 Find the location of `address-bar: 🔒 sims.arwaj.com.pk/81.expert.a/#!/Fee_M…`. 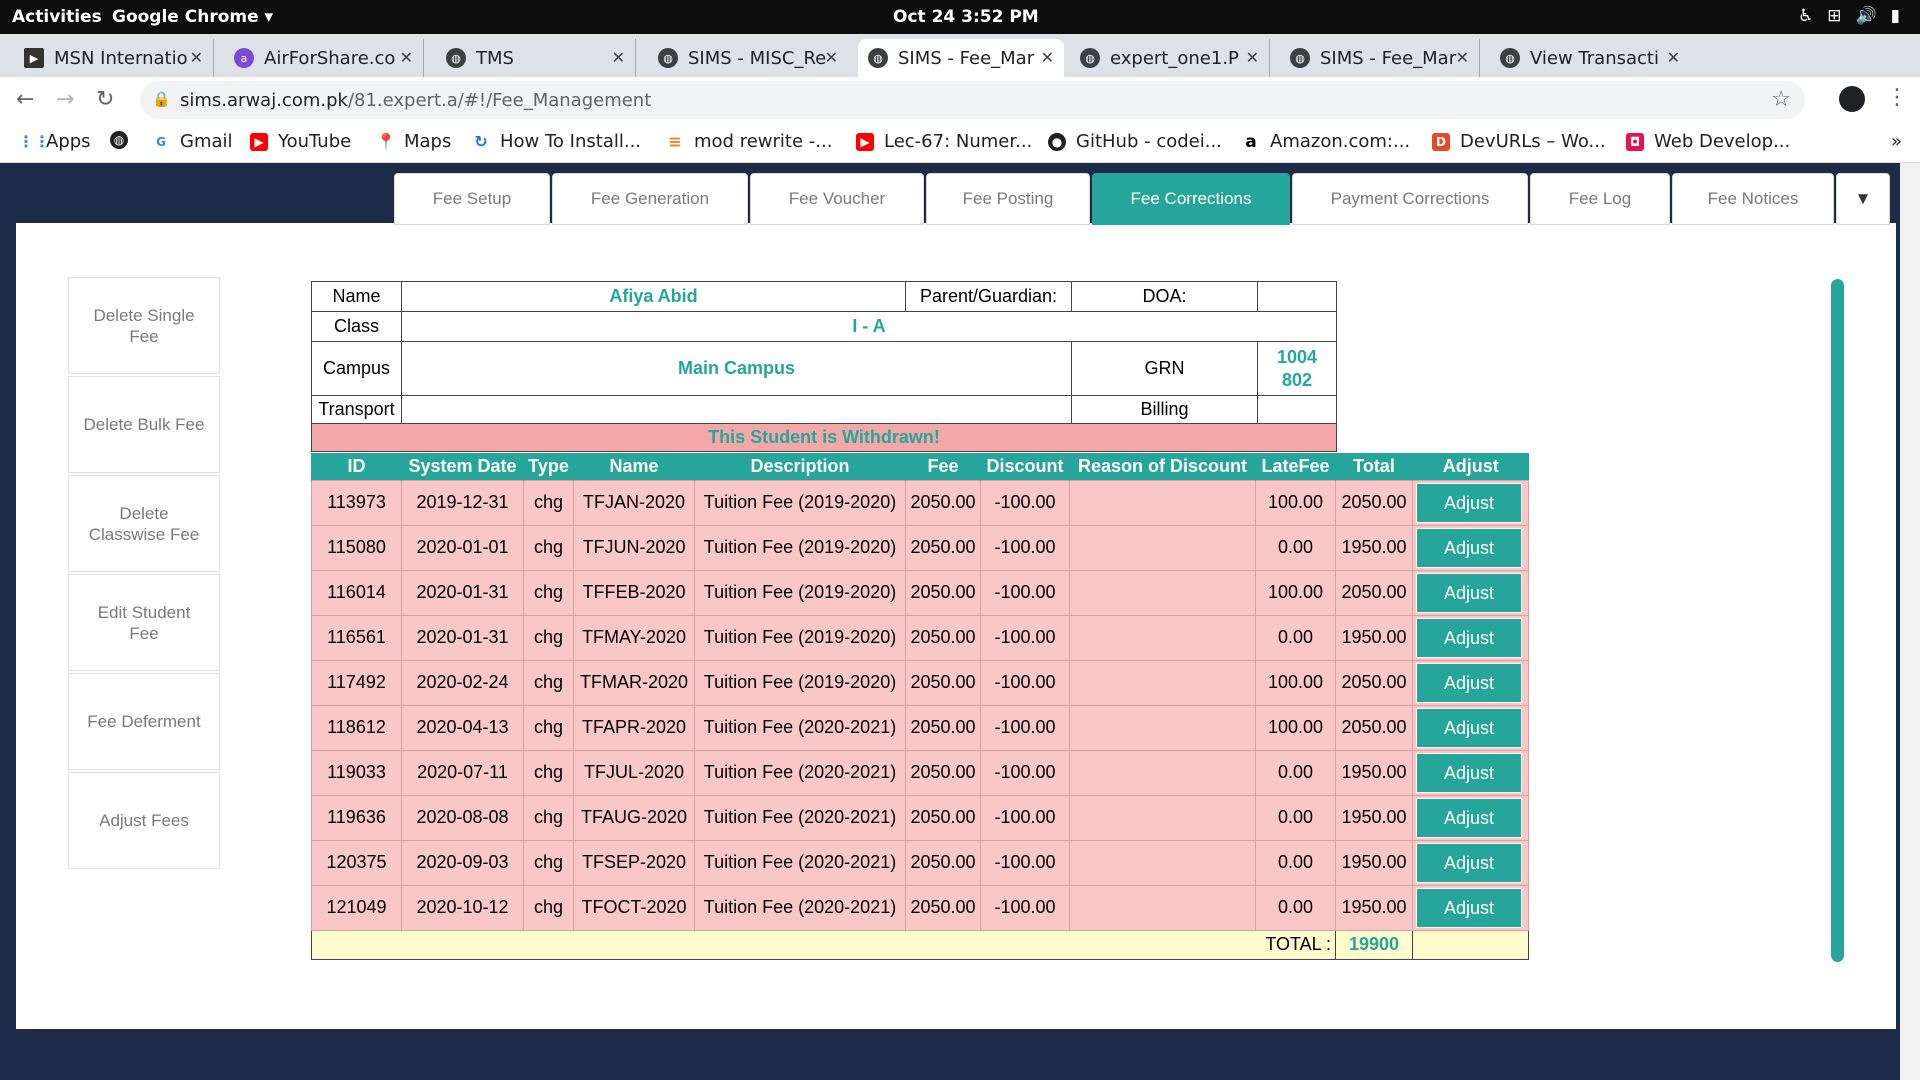

address-bar: 🔒 sims.arwaj.com.pk/81.expert.a/#!/Fee_M… is located at coordinates (972, 100).